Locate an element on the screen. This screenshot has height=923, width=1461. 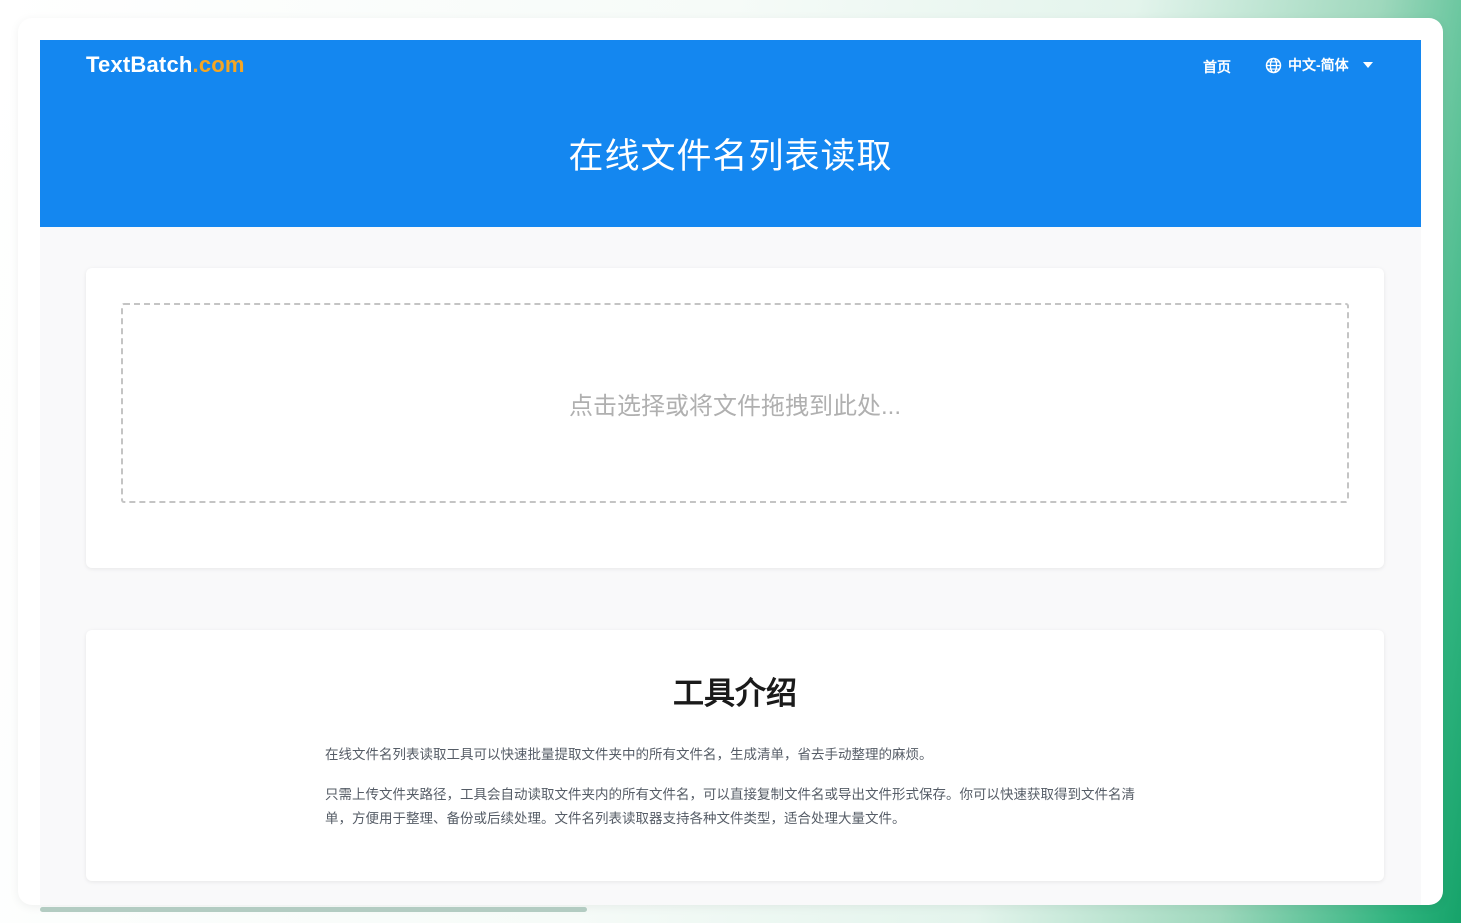
language-label: 中文-简体 is located at coordinates (1318, 65).